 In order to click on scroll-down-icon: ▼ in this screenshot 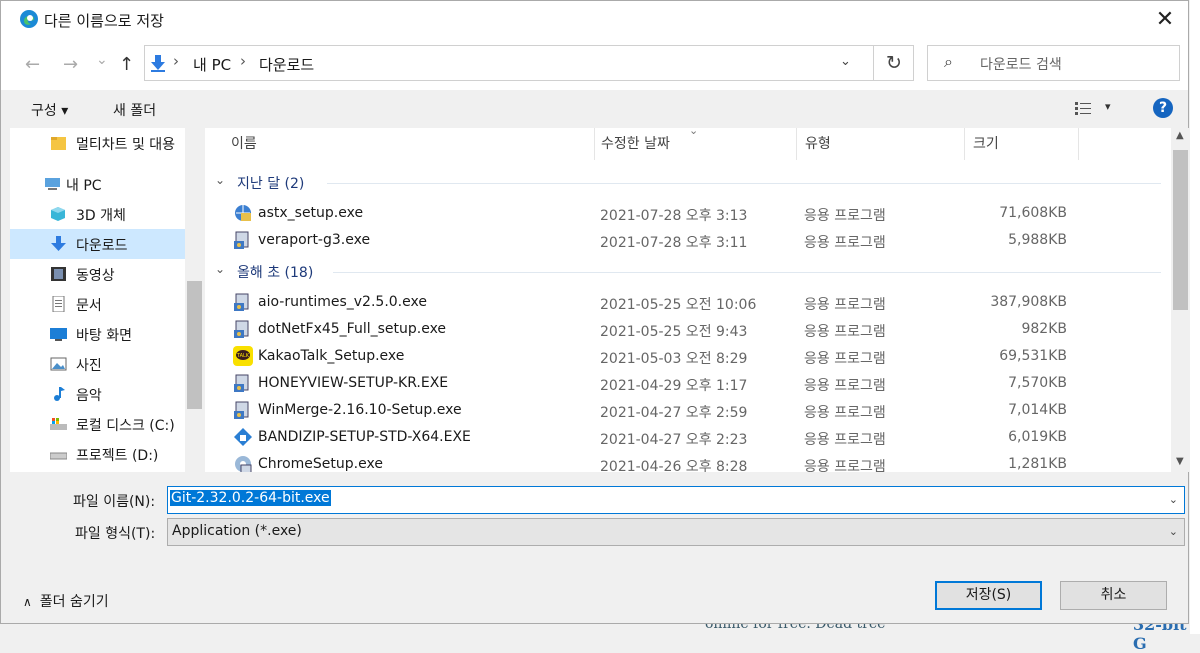, I will do `click(1180, 461)`.